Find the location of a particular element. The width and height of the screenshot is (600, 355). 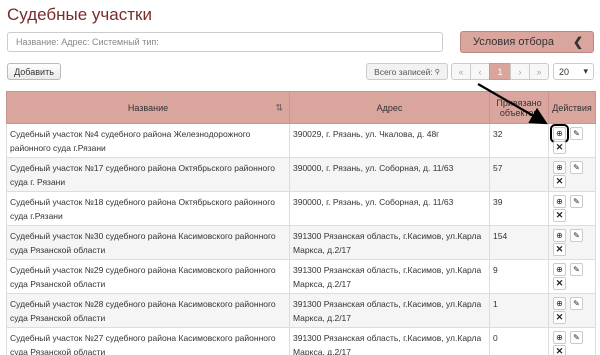

cell-linked-objects: 32 is located at coordinates (519, 140).